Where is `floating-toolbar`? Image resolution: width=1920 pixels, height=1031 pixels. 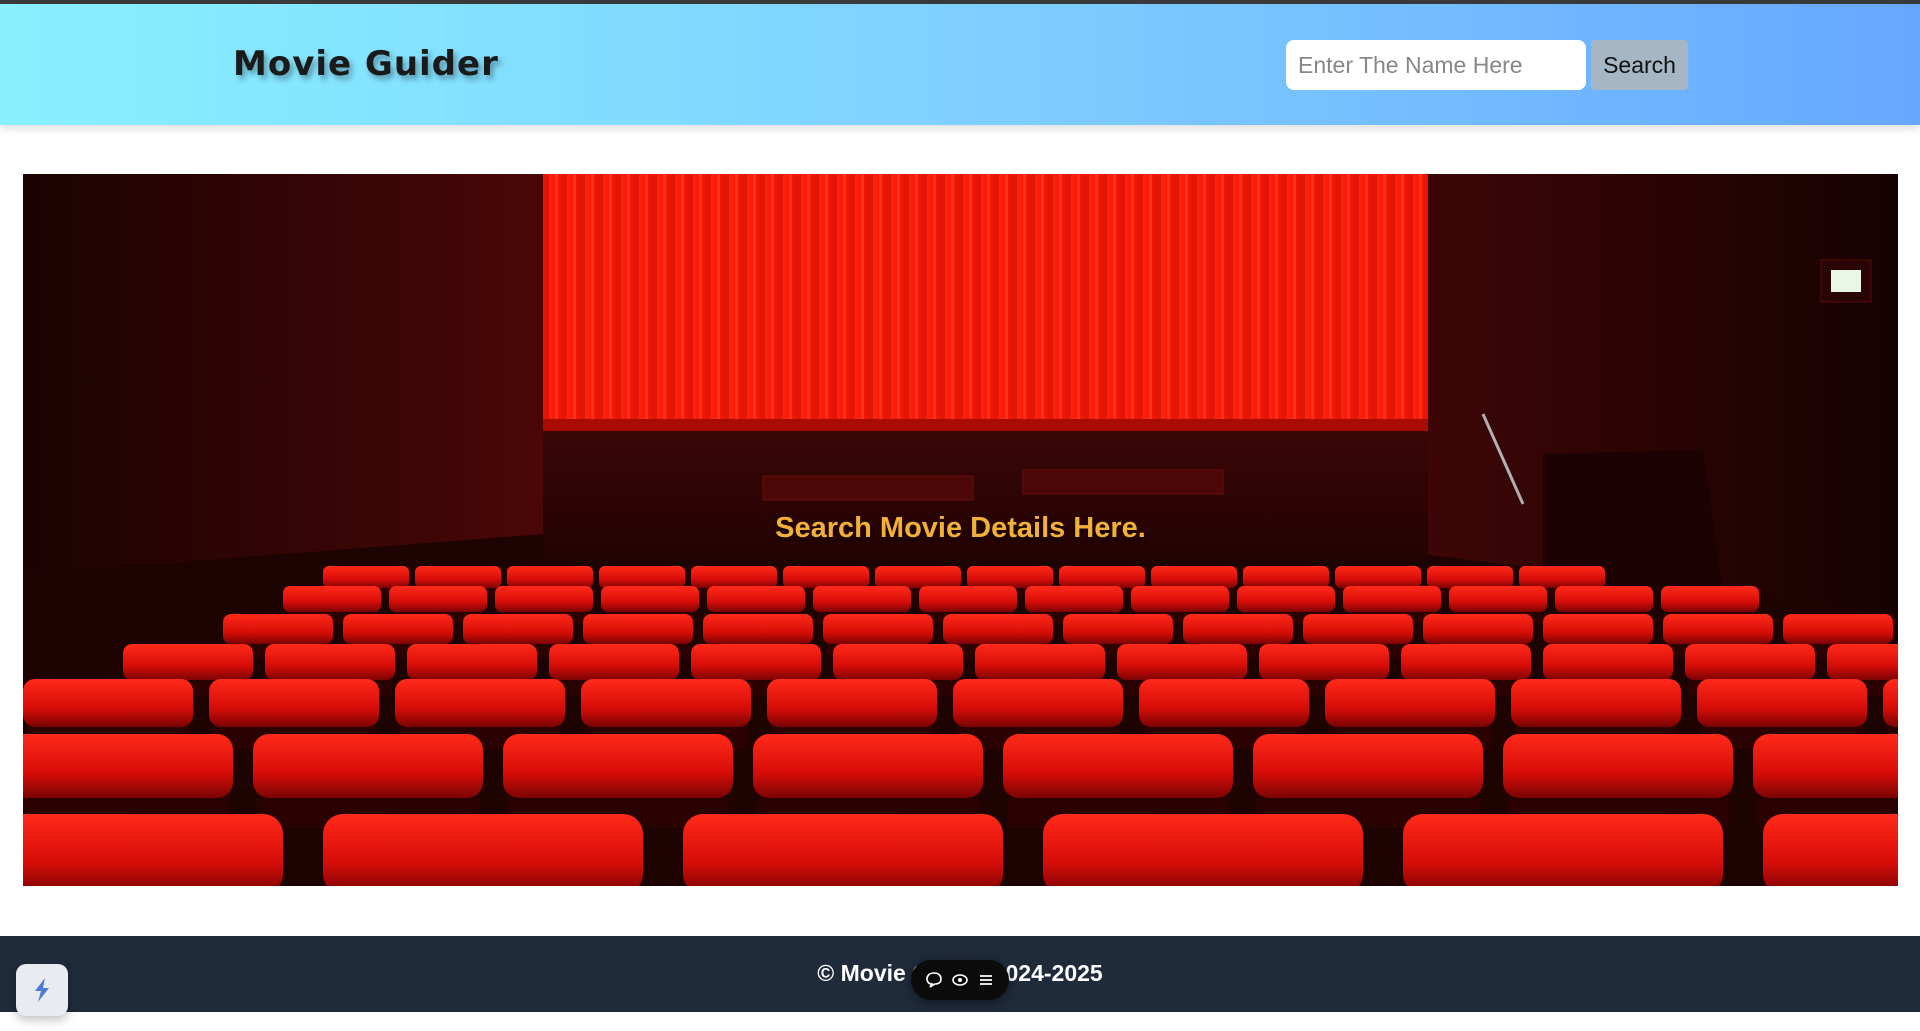
floating-toolbar is located at coordinates (960, 980).